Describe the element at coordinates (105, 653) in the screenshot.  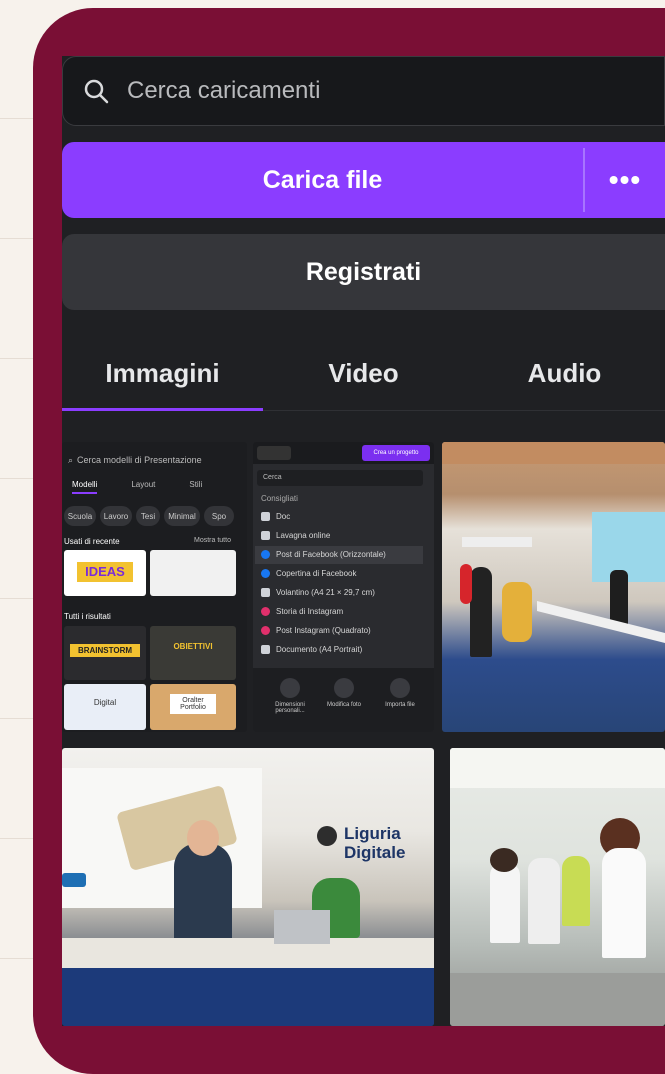
I see `template-card-brainstorm: BRAINSTORM` at that location.